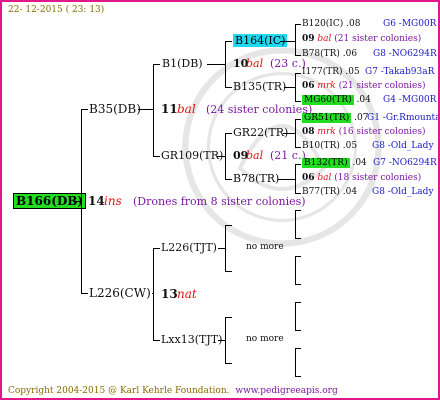  I want to click on g5-origin: G7 -Takab93aR, so click(400, 72).